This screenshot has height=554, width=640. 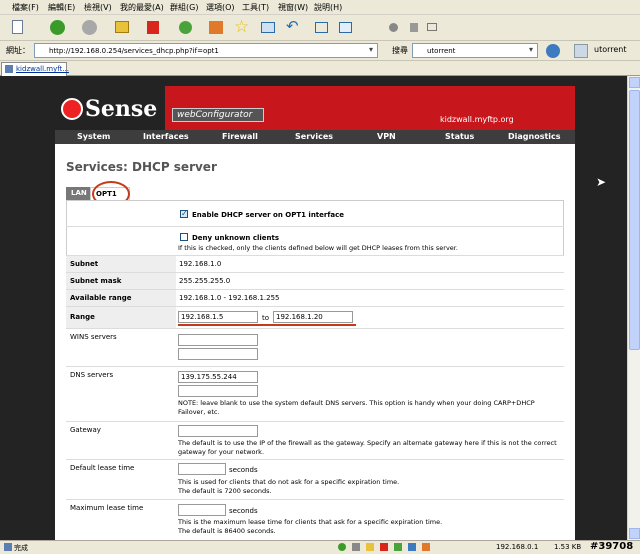 I want to click on range-to-label: to, so click(x=266, y=318).